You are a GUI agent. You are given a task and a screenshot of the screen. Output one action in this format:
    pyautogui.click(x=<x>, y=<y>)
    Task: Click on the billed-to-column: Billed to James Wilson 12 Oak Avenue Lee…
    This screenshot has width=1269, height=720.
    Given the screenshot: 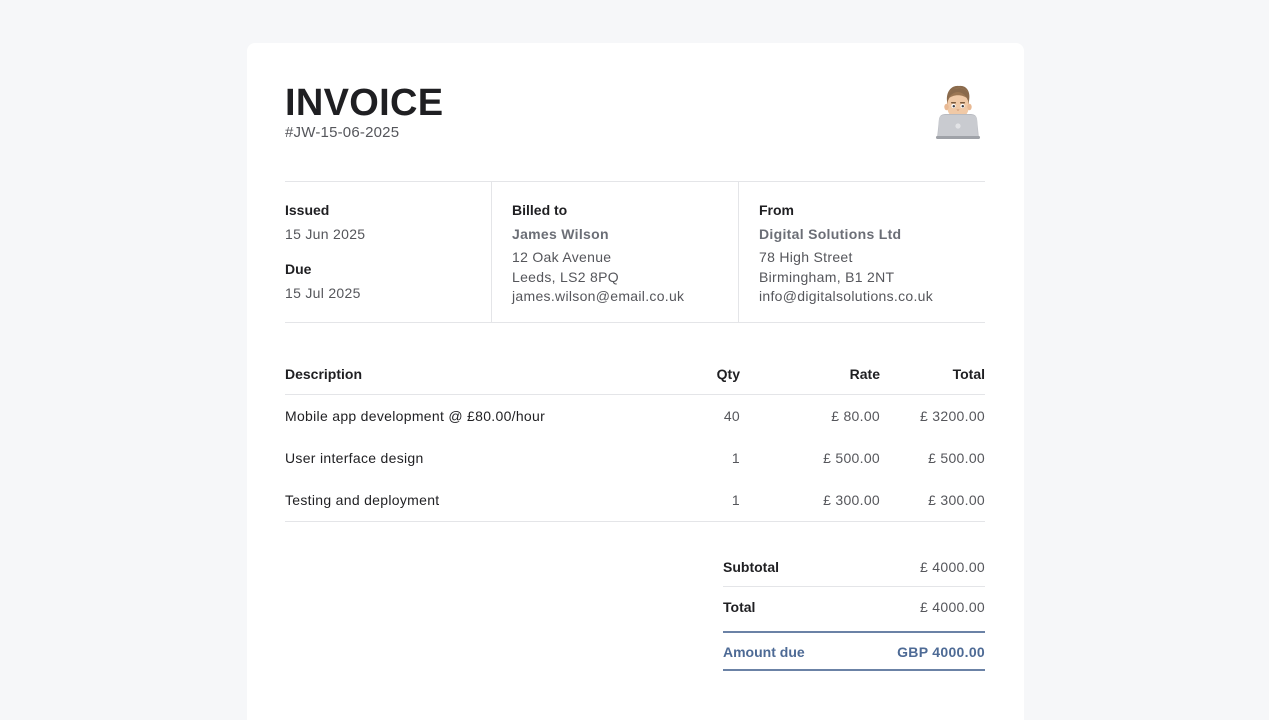 What is the action you would take?
    pyautogui.click(x=615, y=252)
    